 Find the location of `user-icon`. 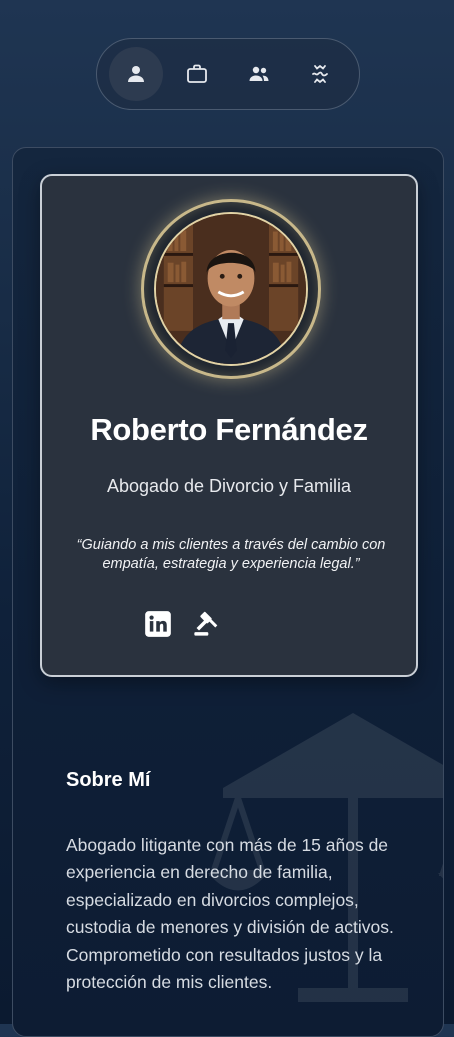

user-icon is located at coordinates (135, 74).